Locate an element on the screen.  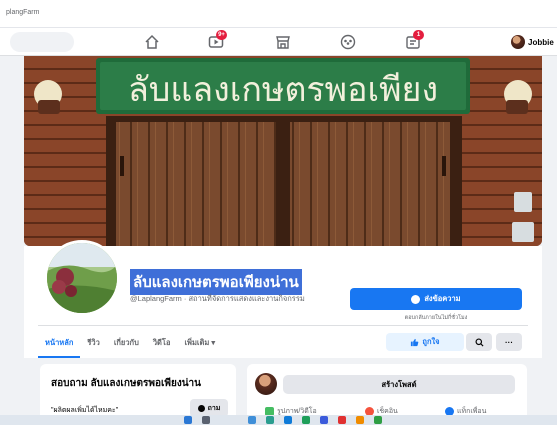
ask-label: ถาม is located at coordinates (214, 408).